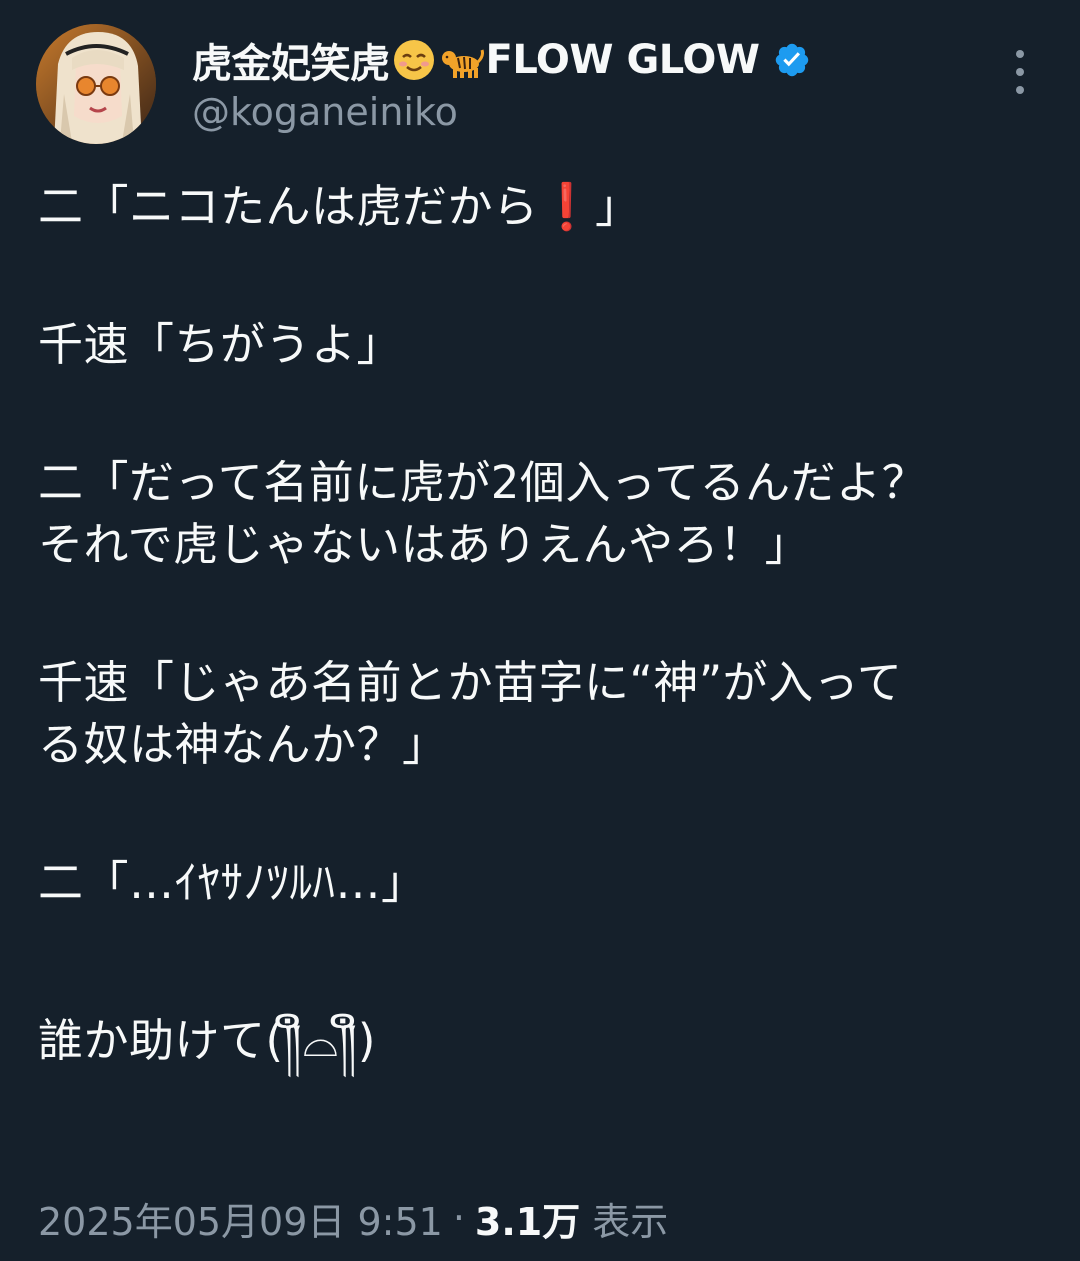  Describe the element at coordinates (414, 60) in the screenshot. I see `relieved-face-emoji` at that location.